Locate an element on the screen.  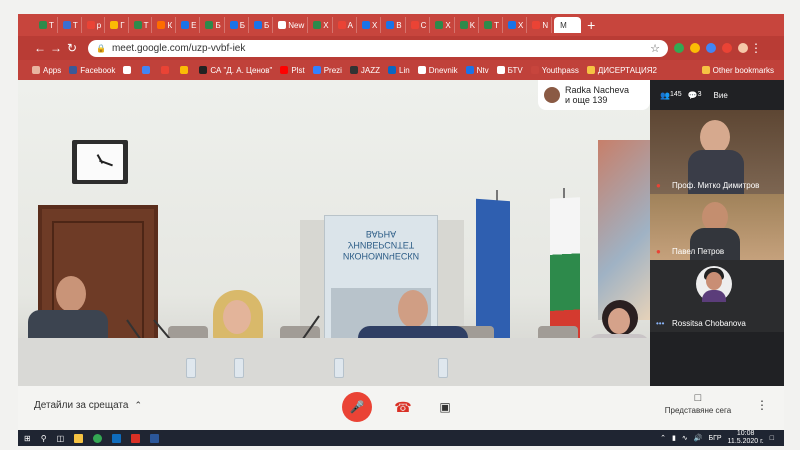
water-bottle is located at coordinates (443, 368).